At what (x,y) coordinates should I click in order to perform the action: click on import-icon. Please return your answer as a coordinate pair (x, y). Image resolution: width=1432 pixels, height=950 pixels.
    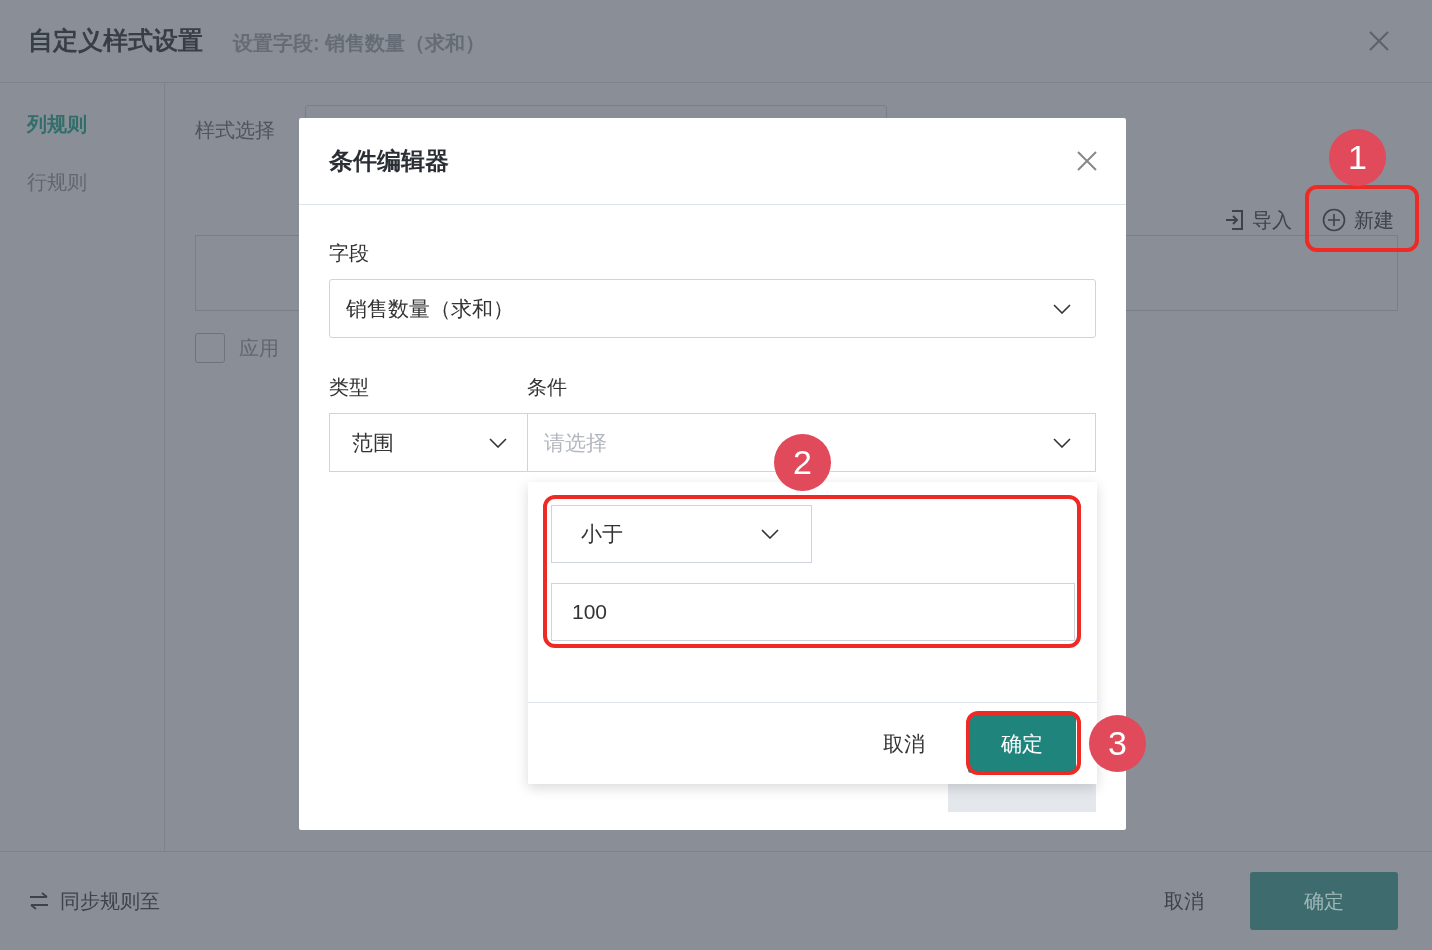
    Looking at the image, I should click on (1234, 220).